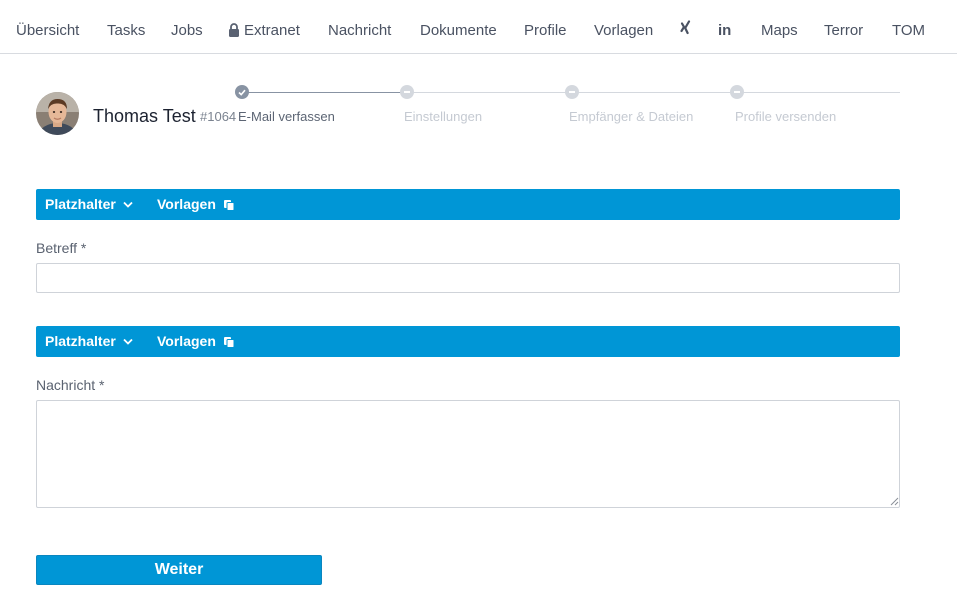 The height and width of the screenshot is (614, 957). What do you see at coordinates (779, 31) in the screenshot?
I see `nav-item-maps: Maps` at bounding box center [779, 31].